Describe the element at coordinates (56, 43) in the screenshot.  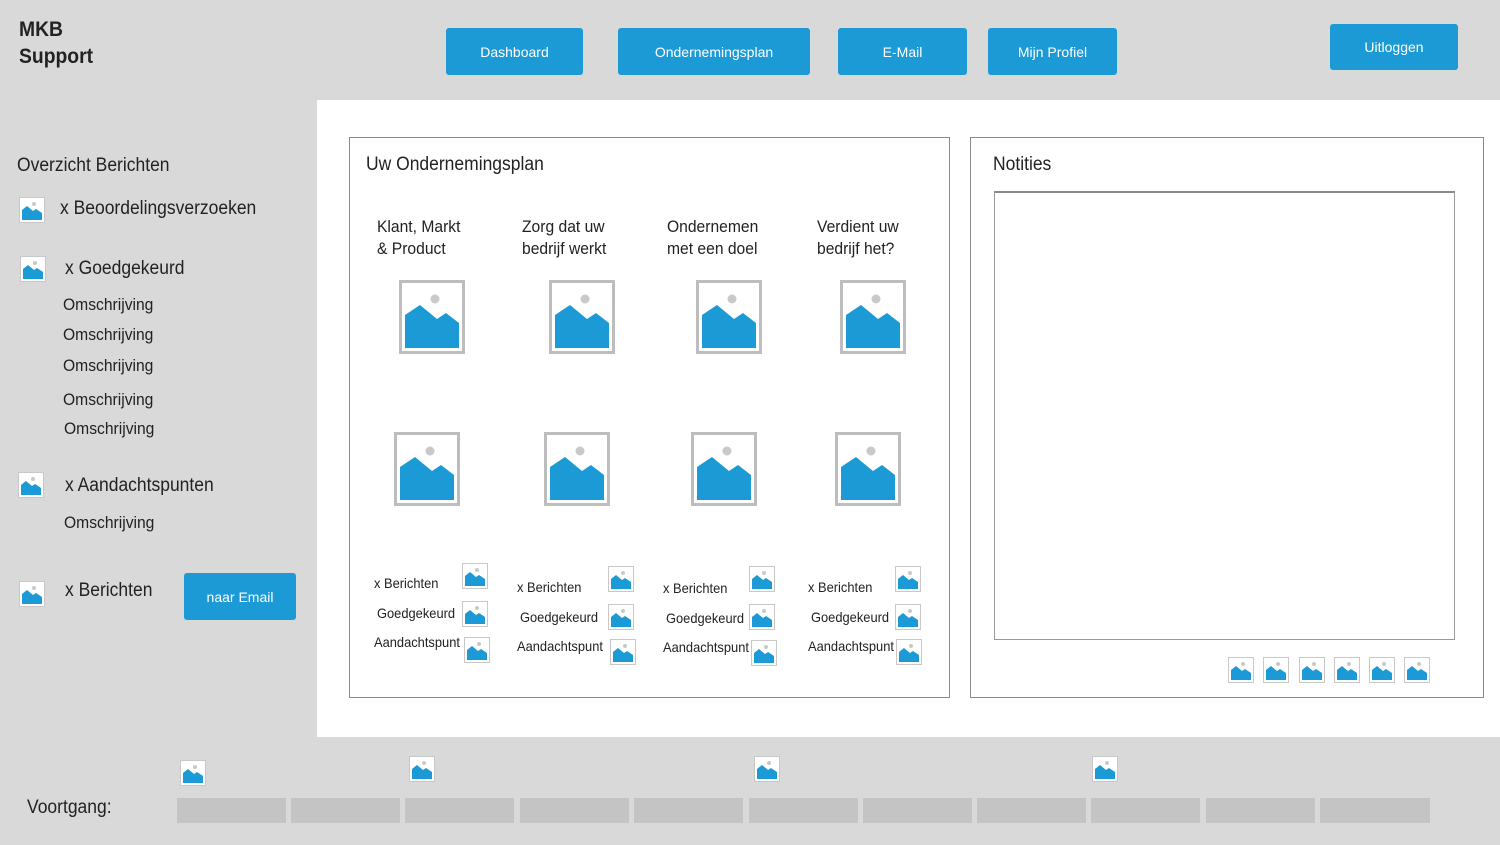
I see `brand-logo: MKB Support` at that location.